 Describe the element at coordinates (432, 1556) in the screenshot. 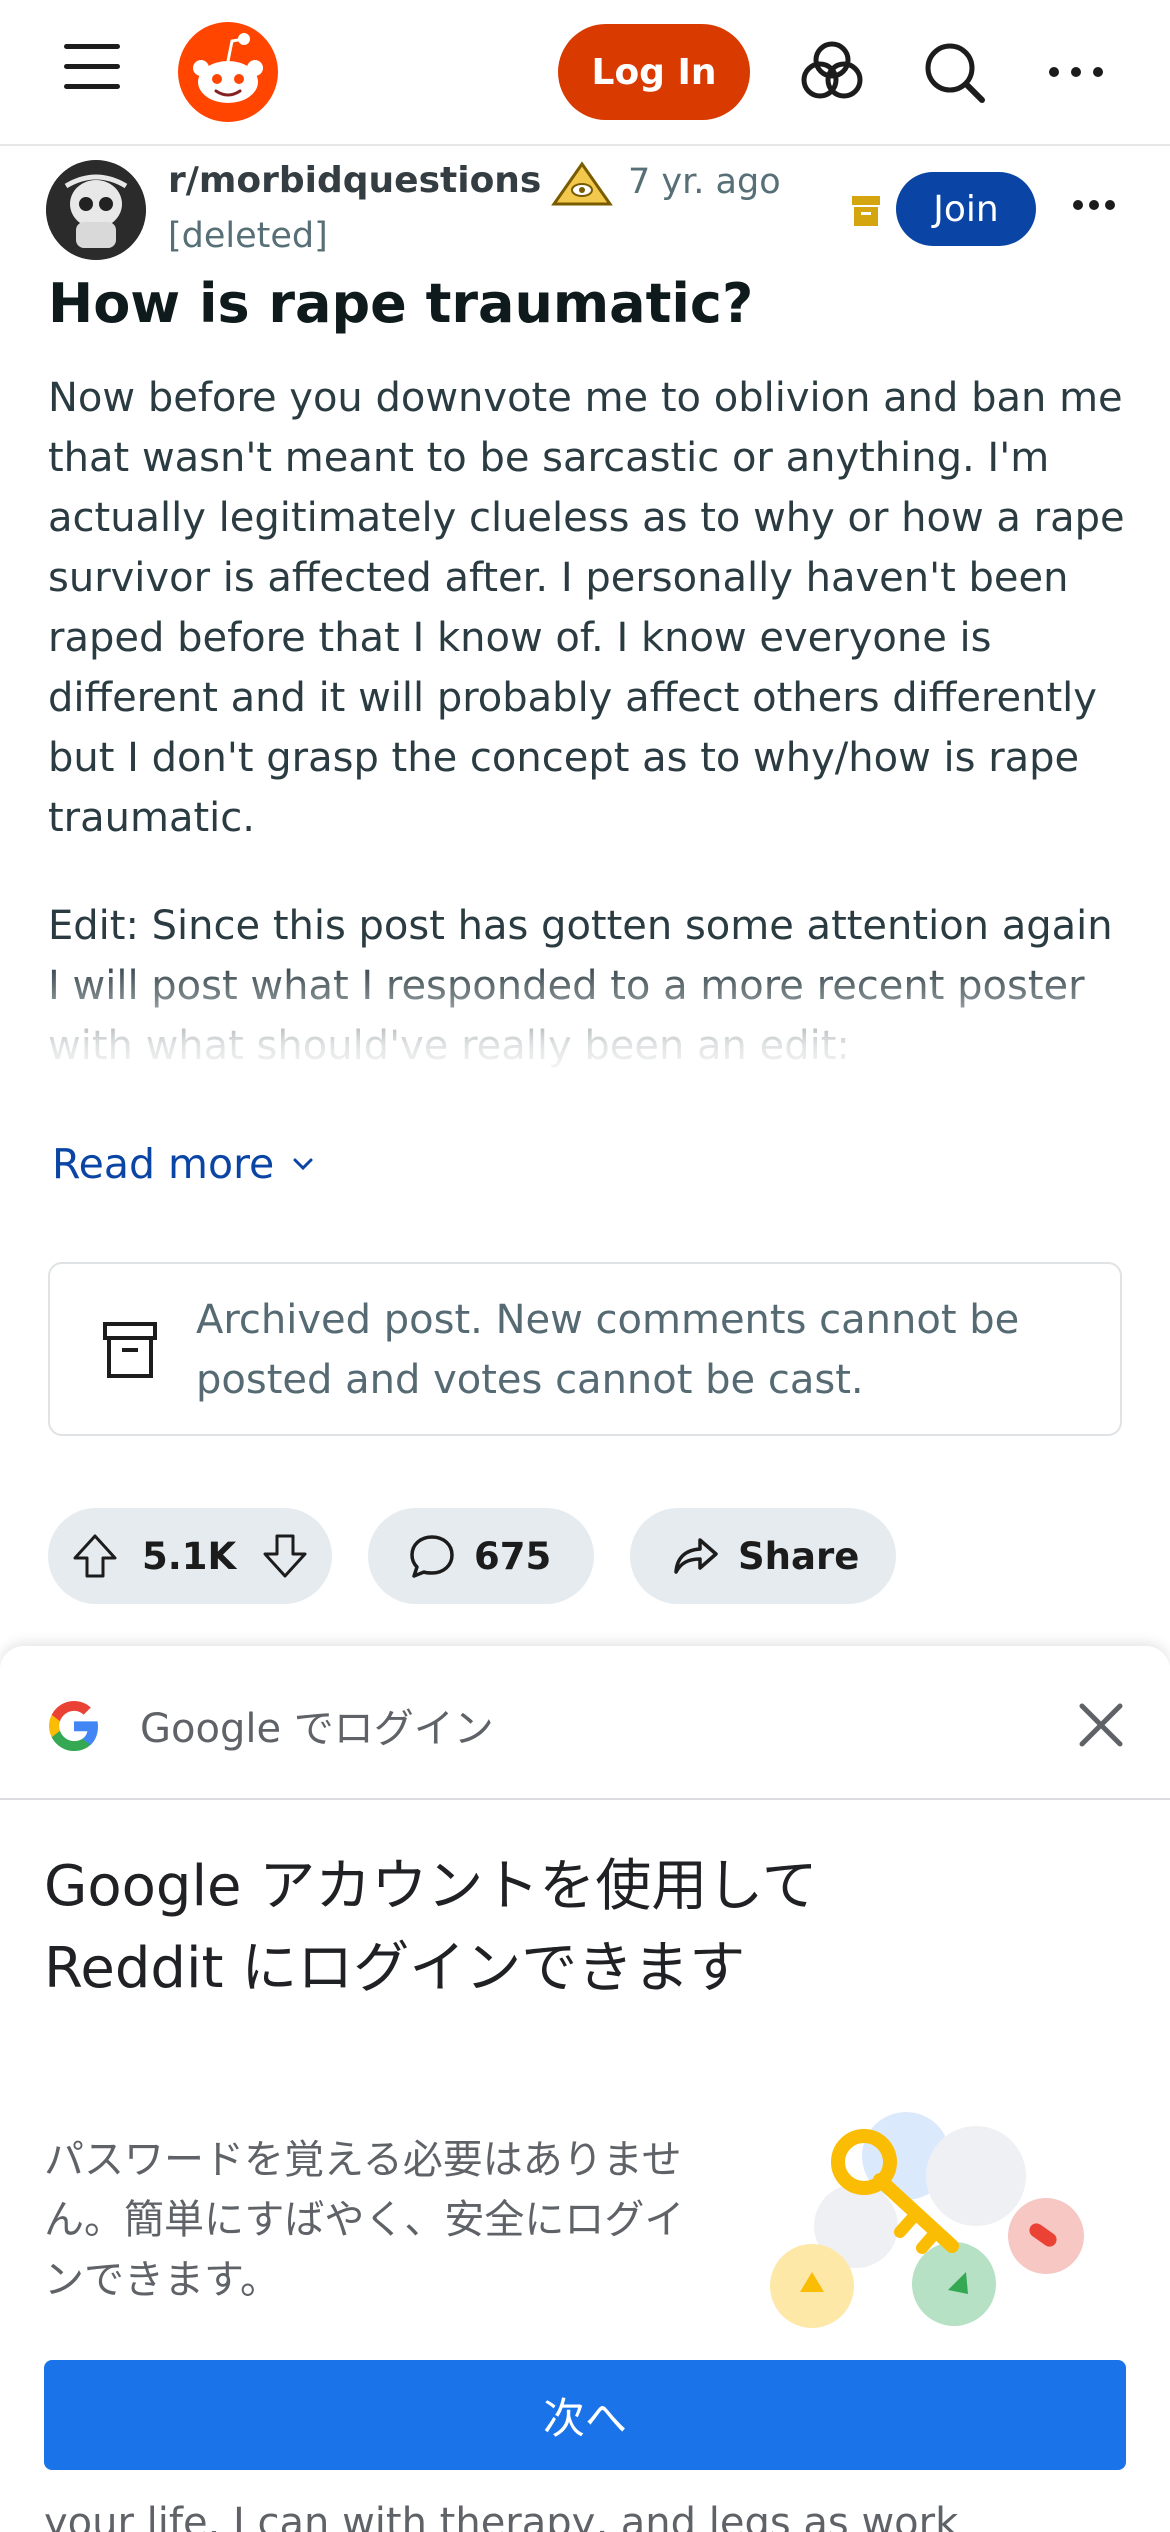

I see `comment-icon` at that location.